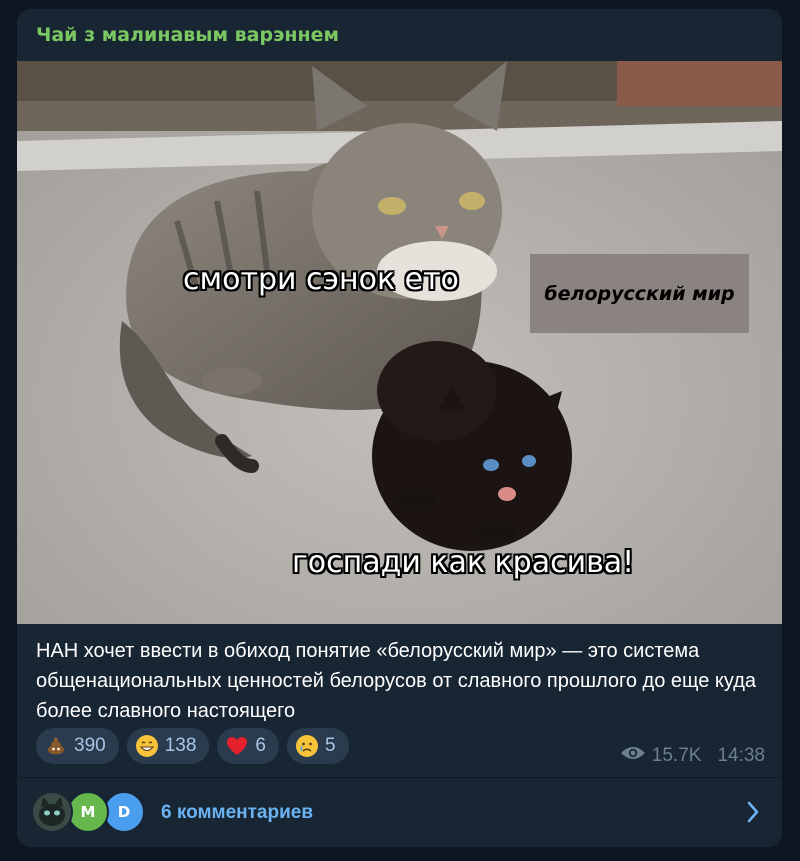 The image size is (800, 861). What do you see at coordinates (187, 35) in the screenshot?
I see `channel-name: Чай з малинавым варэннем` at bounding box center [187, 35].